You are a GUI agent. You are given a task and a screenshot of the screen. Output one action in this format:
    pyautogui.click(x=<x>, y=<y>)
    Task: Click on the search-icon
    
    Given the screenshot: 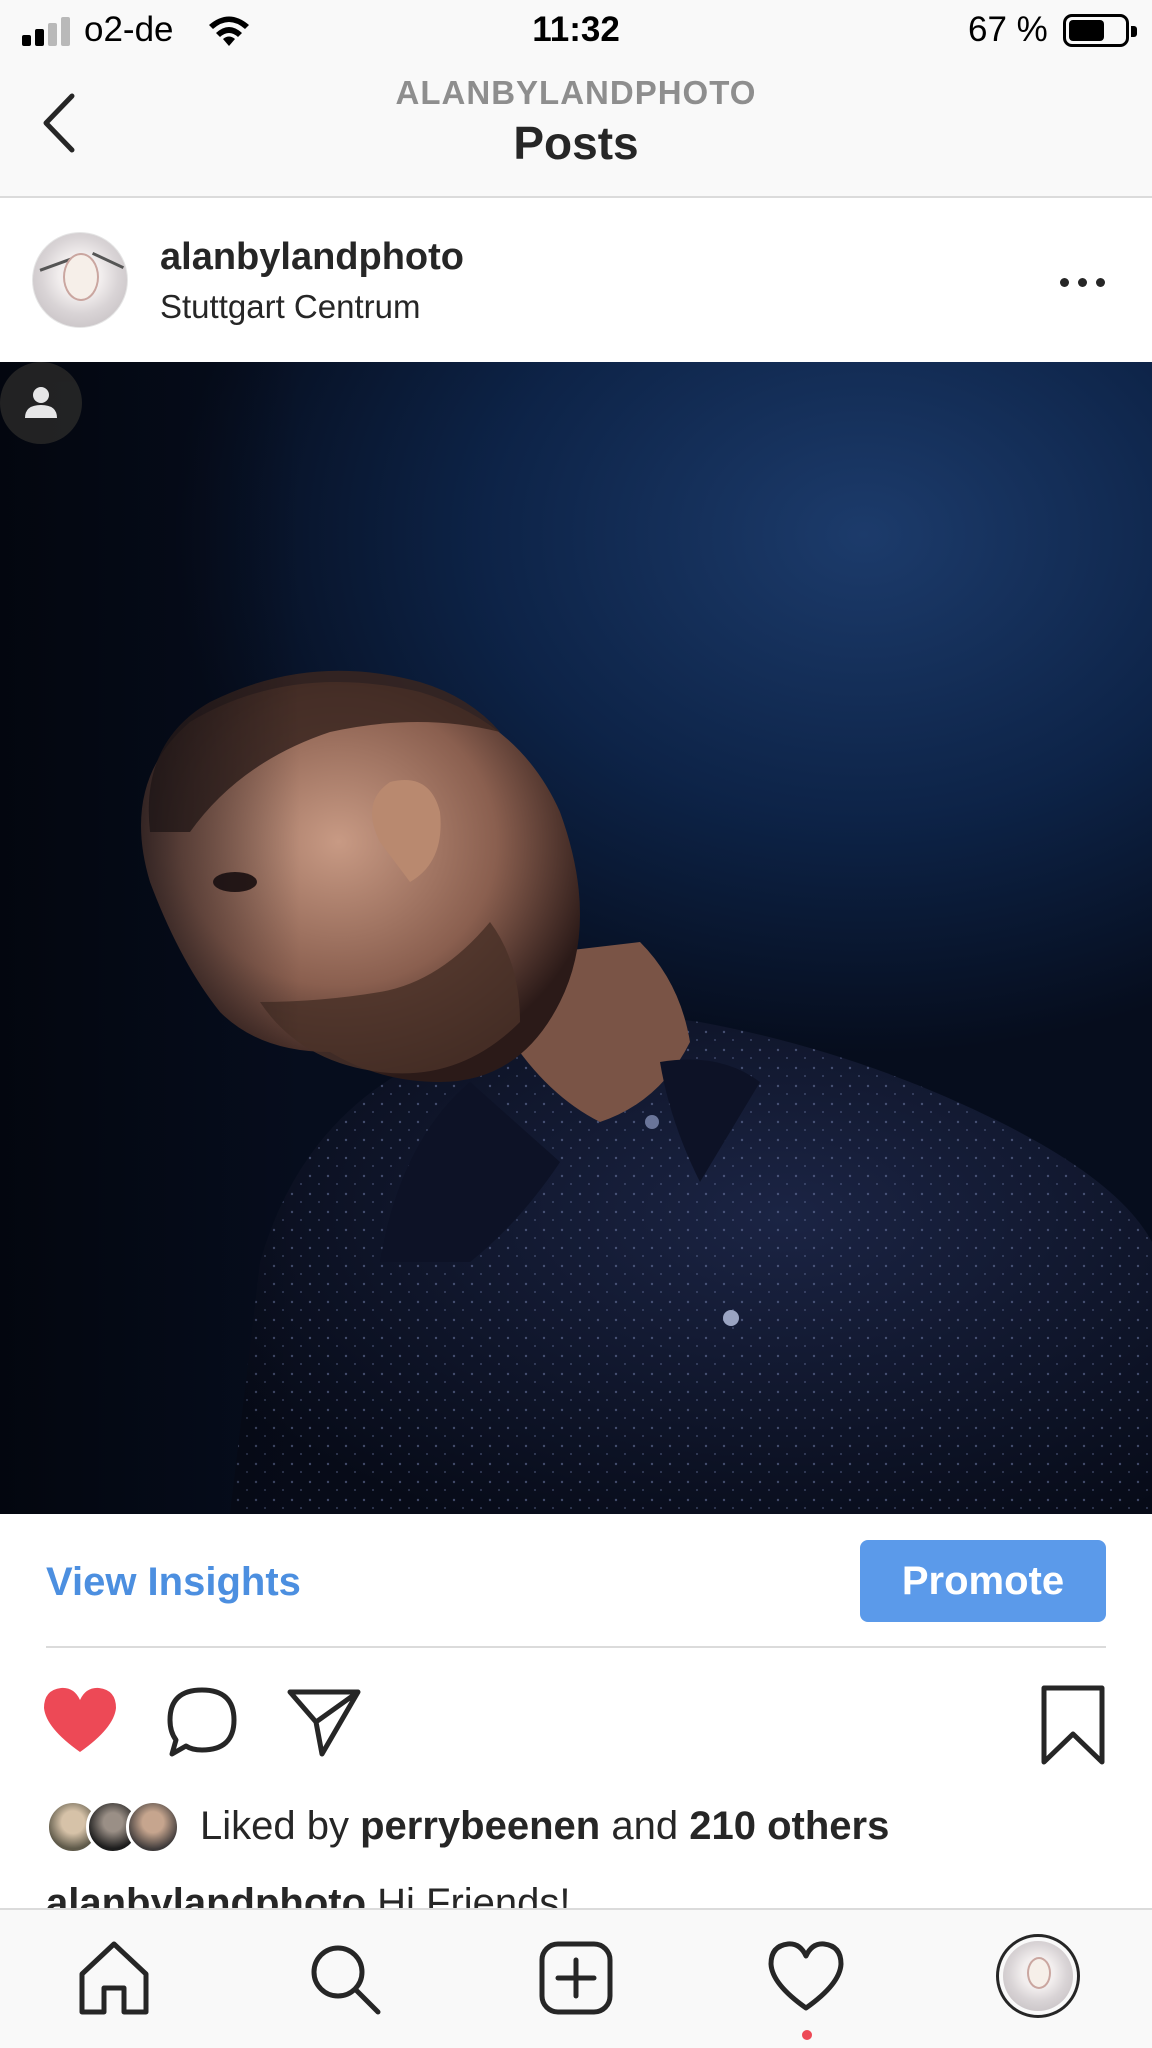 What is the action you would take?
    pyautogui.click(x=344, y=1978)
    